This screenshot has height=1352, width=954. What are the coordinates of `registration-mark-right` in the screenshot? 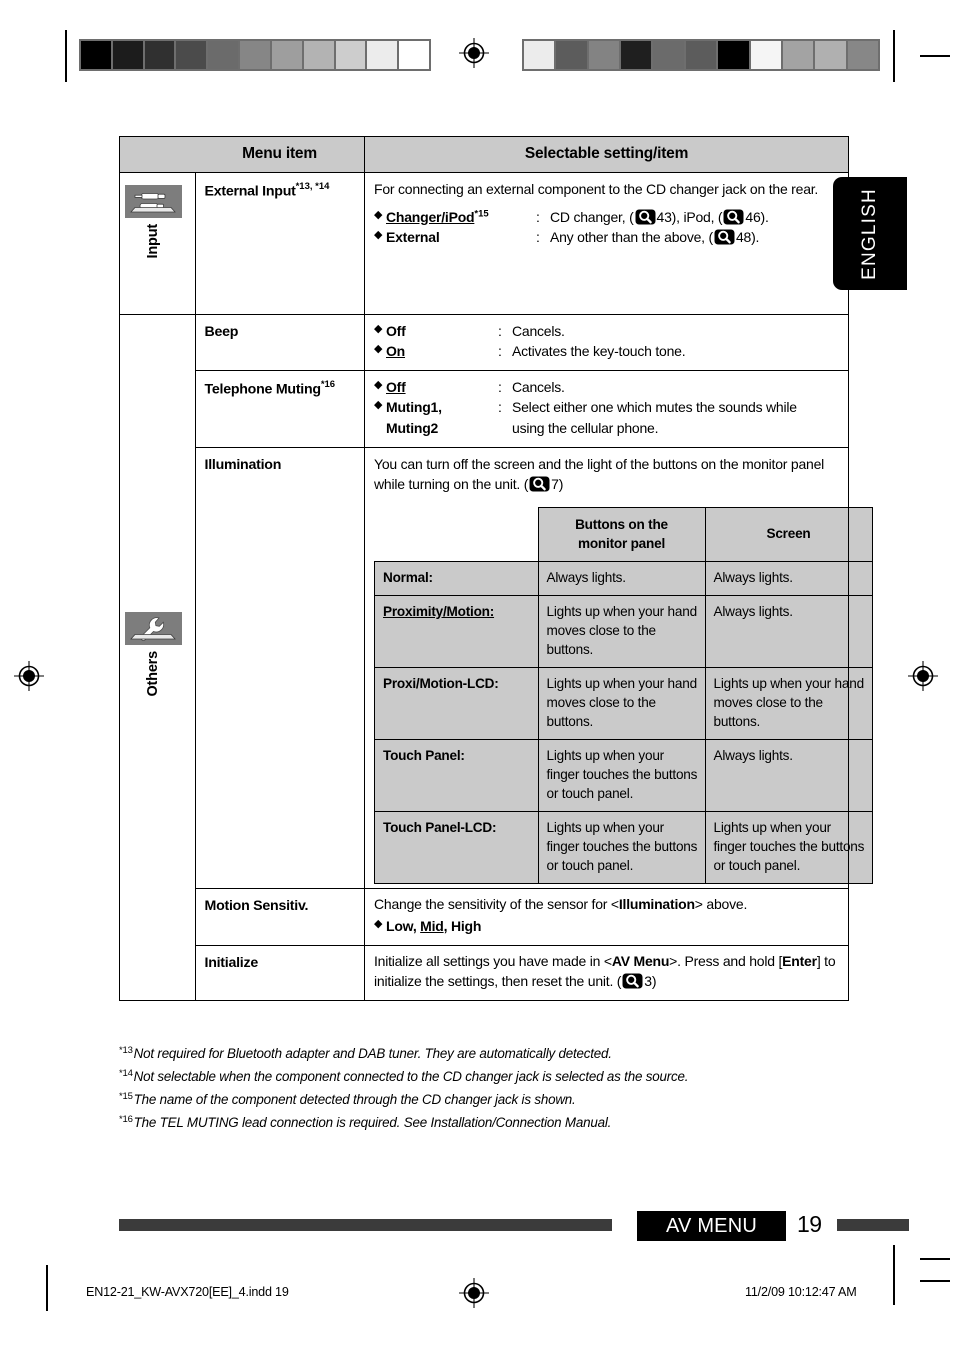 It's located at (923, 676).